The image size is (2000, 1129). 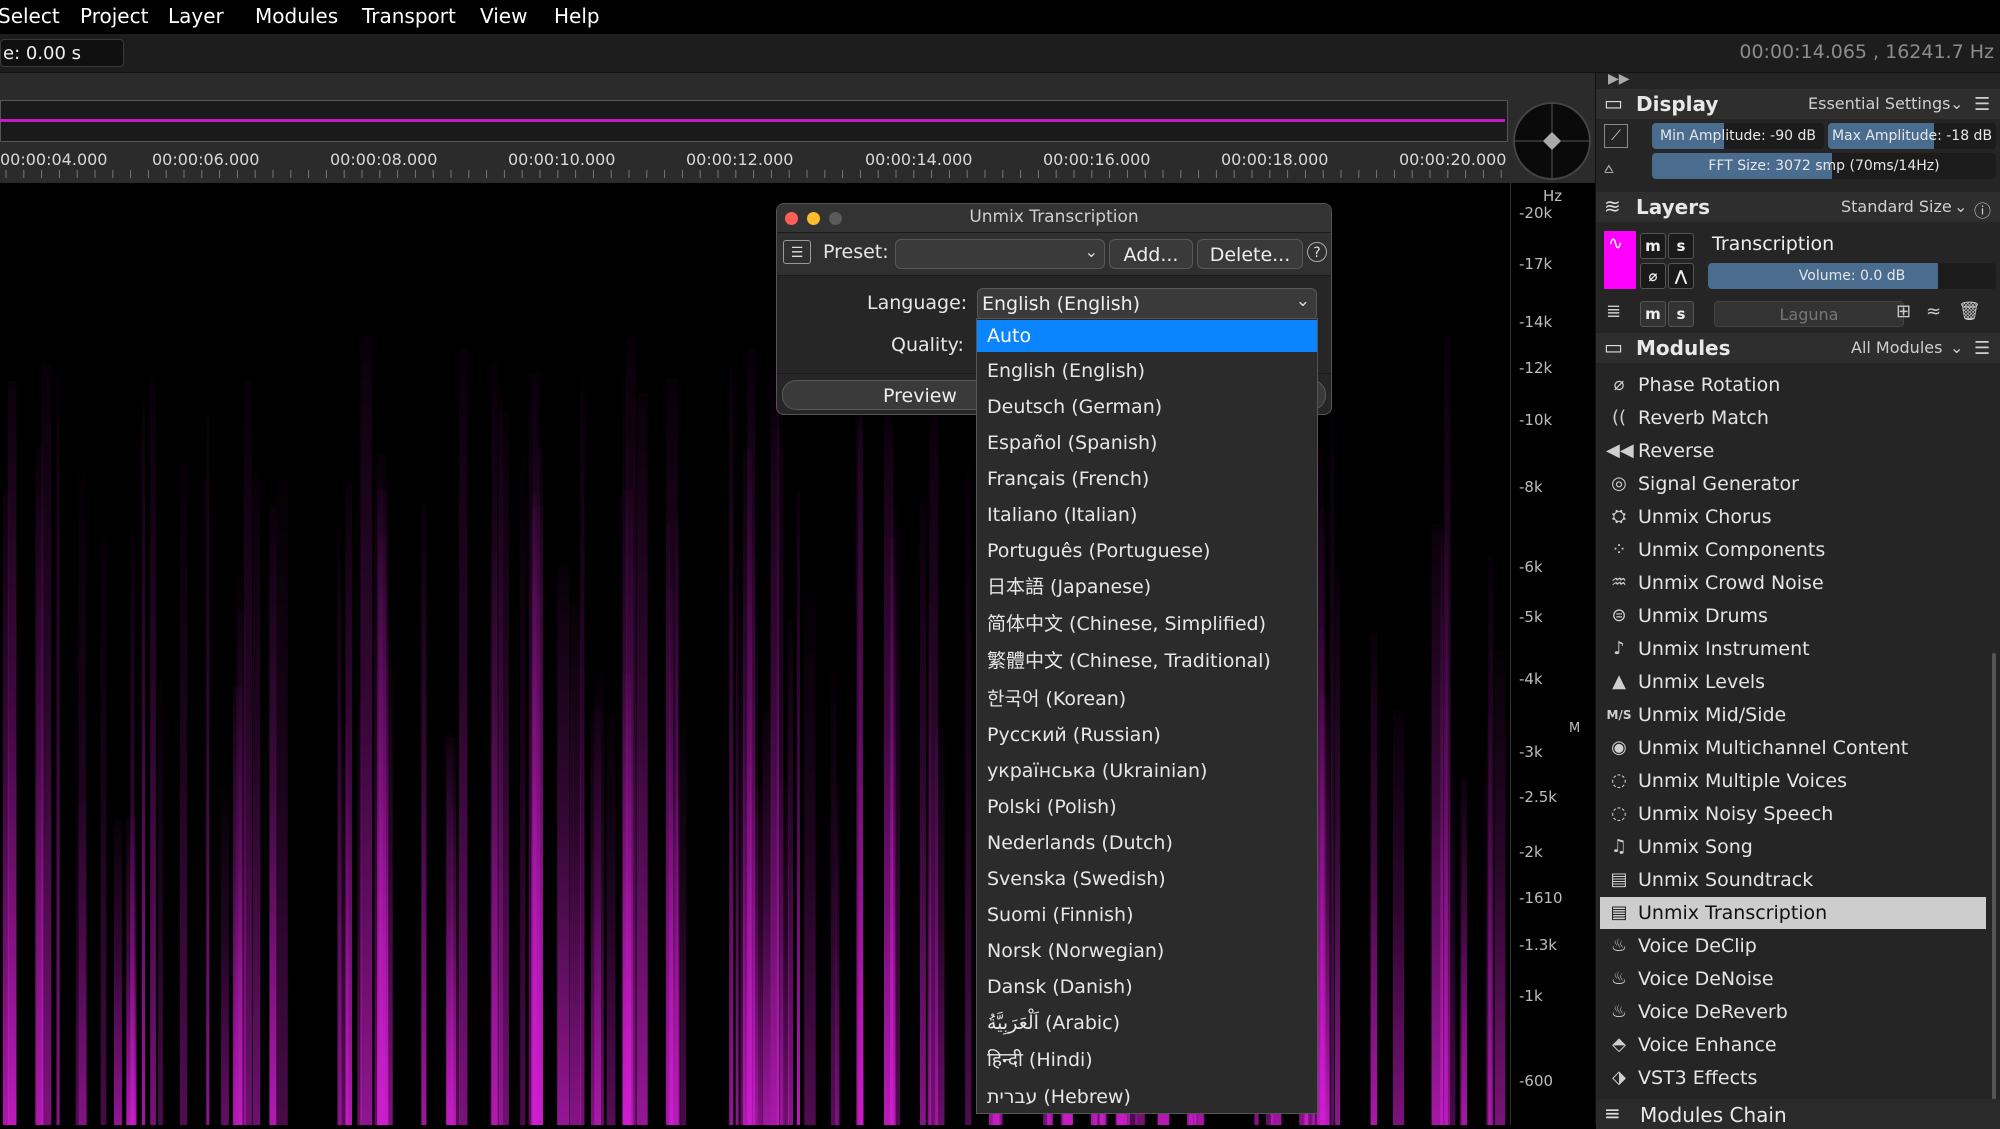 What do you see at coordinates (1061, 304) in the screenshot?
I see `language-value: English (English)` at bounding box center [1061, 304].